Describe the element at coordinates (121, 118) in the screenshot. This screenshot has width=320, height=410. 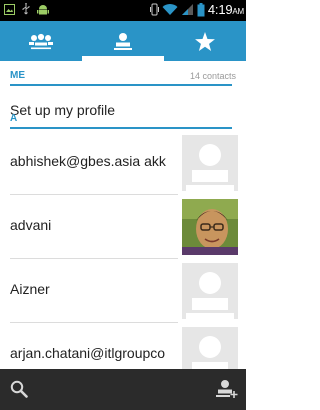
I see `letter-section-header: A` at that location.